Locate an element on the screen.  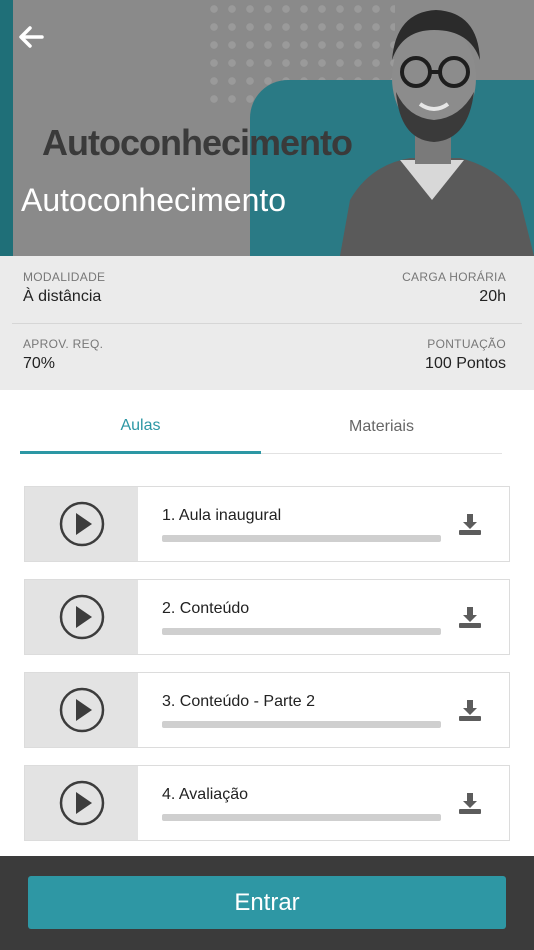
footer-bar: Entrar is located at coordinates (267, 903).